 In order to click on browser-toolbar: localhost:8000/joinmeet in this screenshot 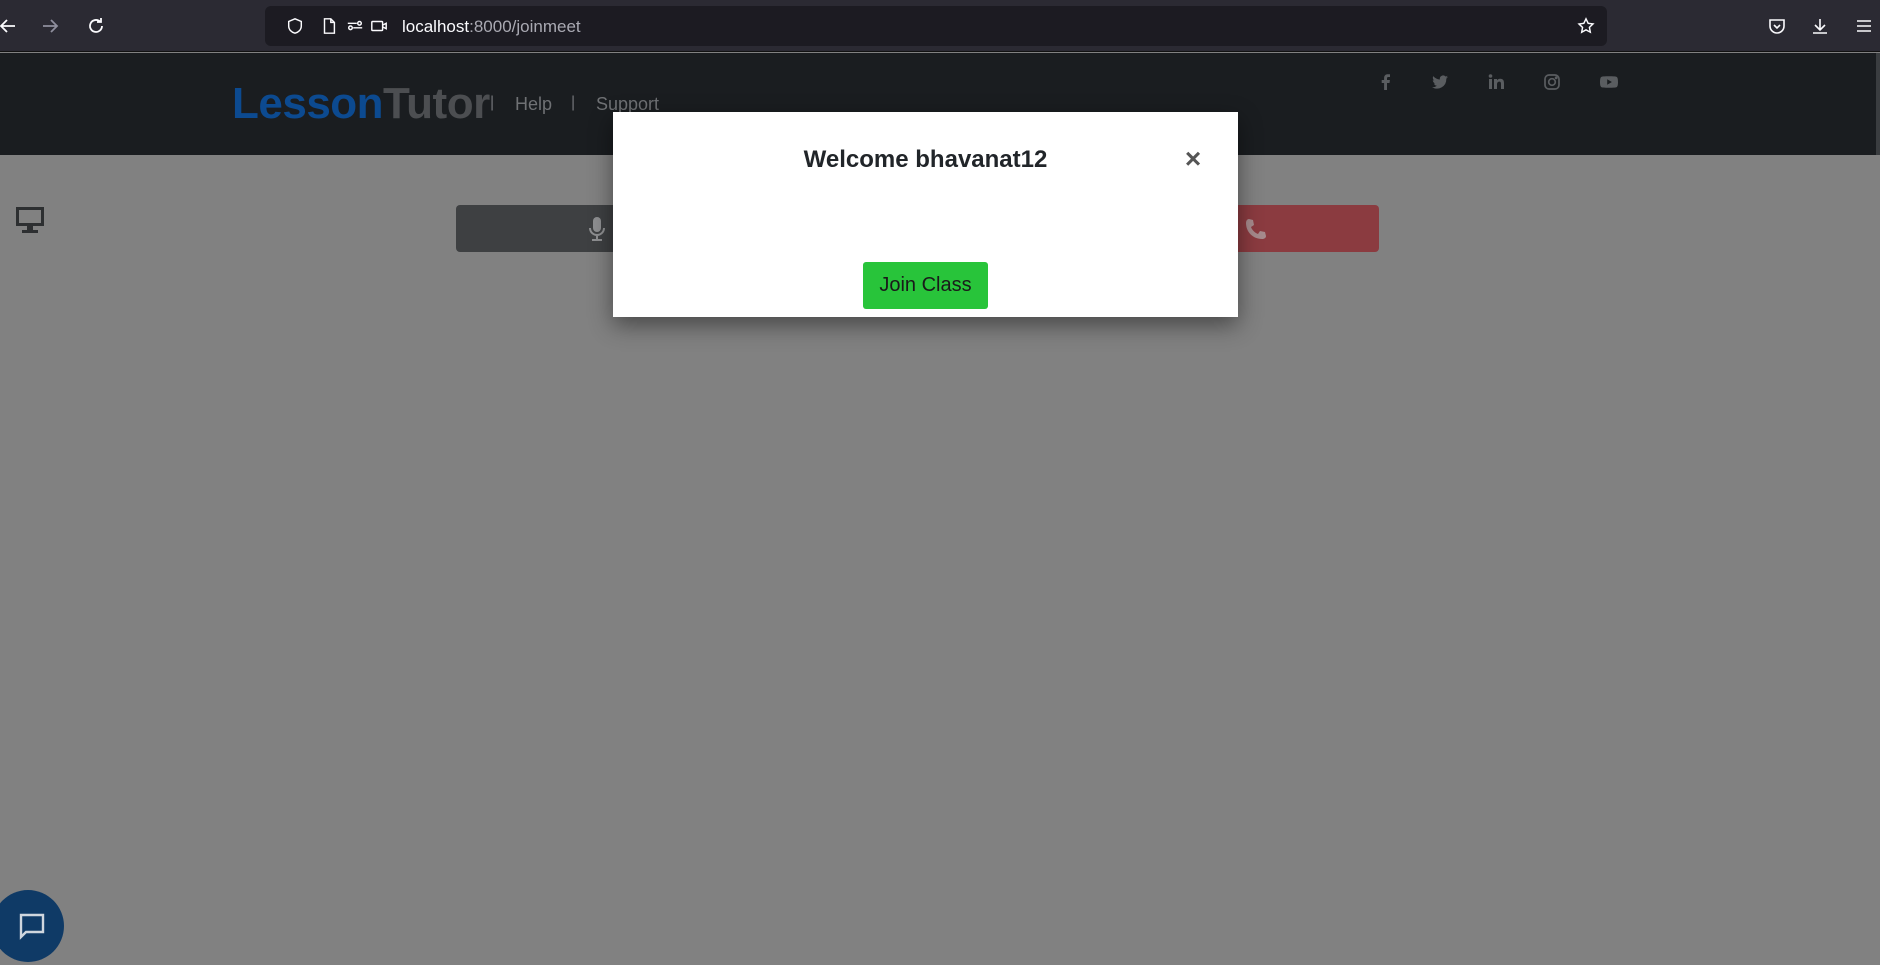, I will do `click(940, 26)`.